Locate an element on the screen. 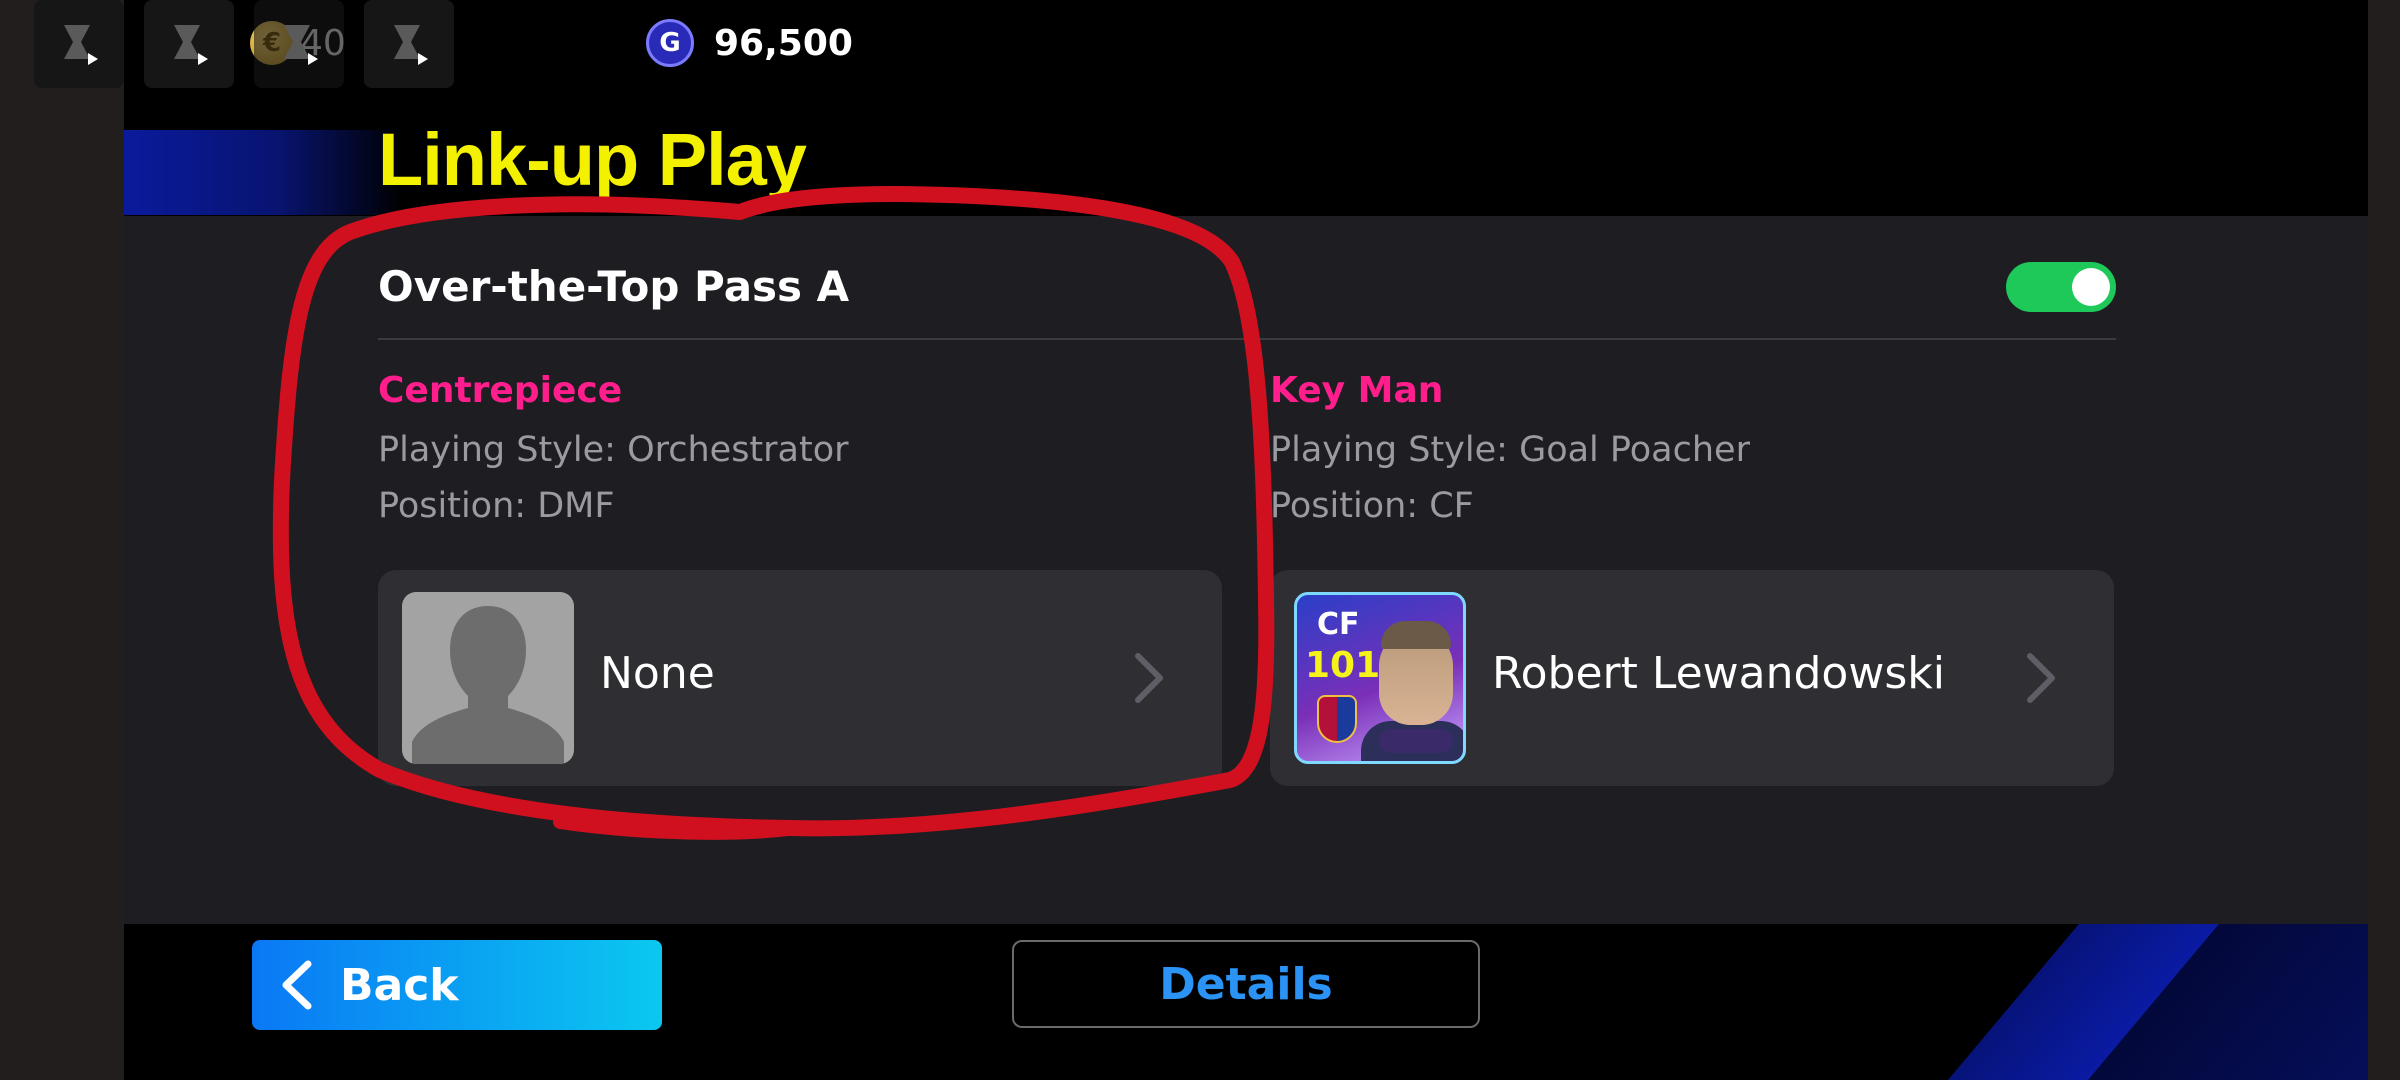 The width and height of the screenshot is (2400, 1080). centrepiece-position: Position: DMF is located at coordinates (496, 506).